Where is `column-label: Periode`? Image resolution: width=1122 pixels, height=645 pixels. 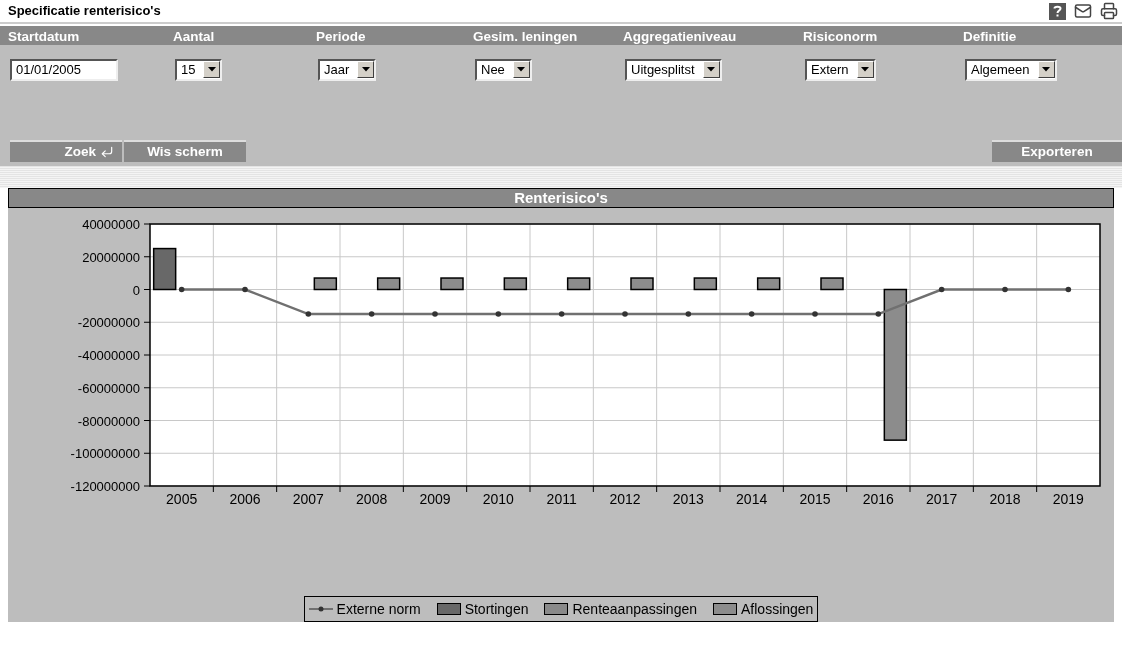
column-label: Periode is located at coordinates (341, 36).